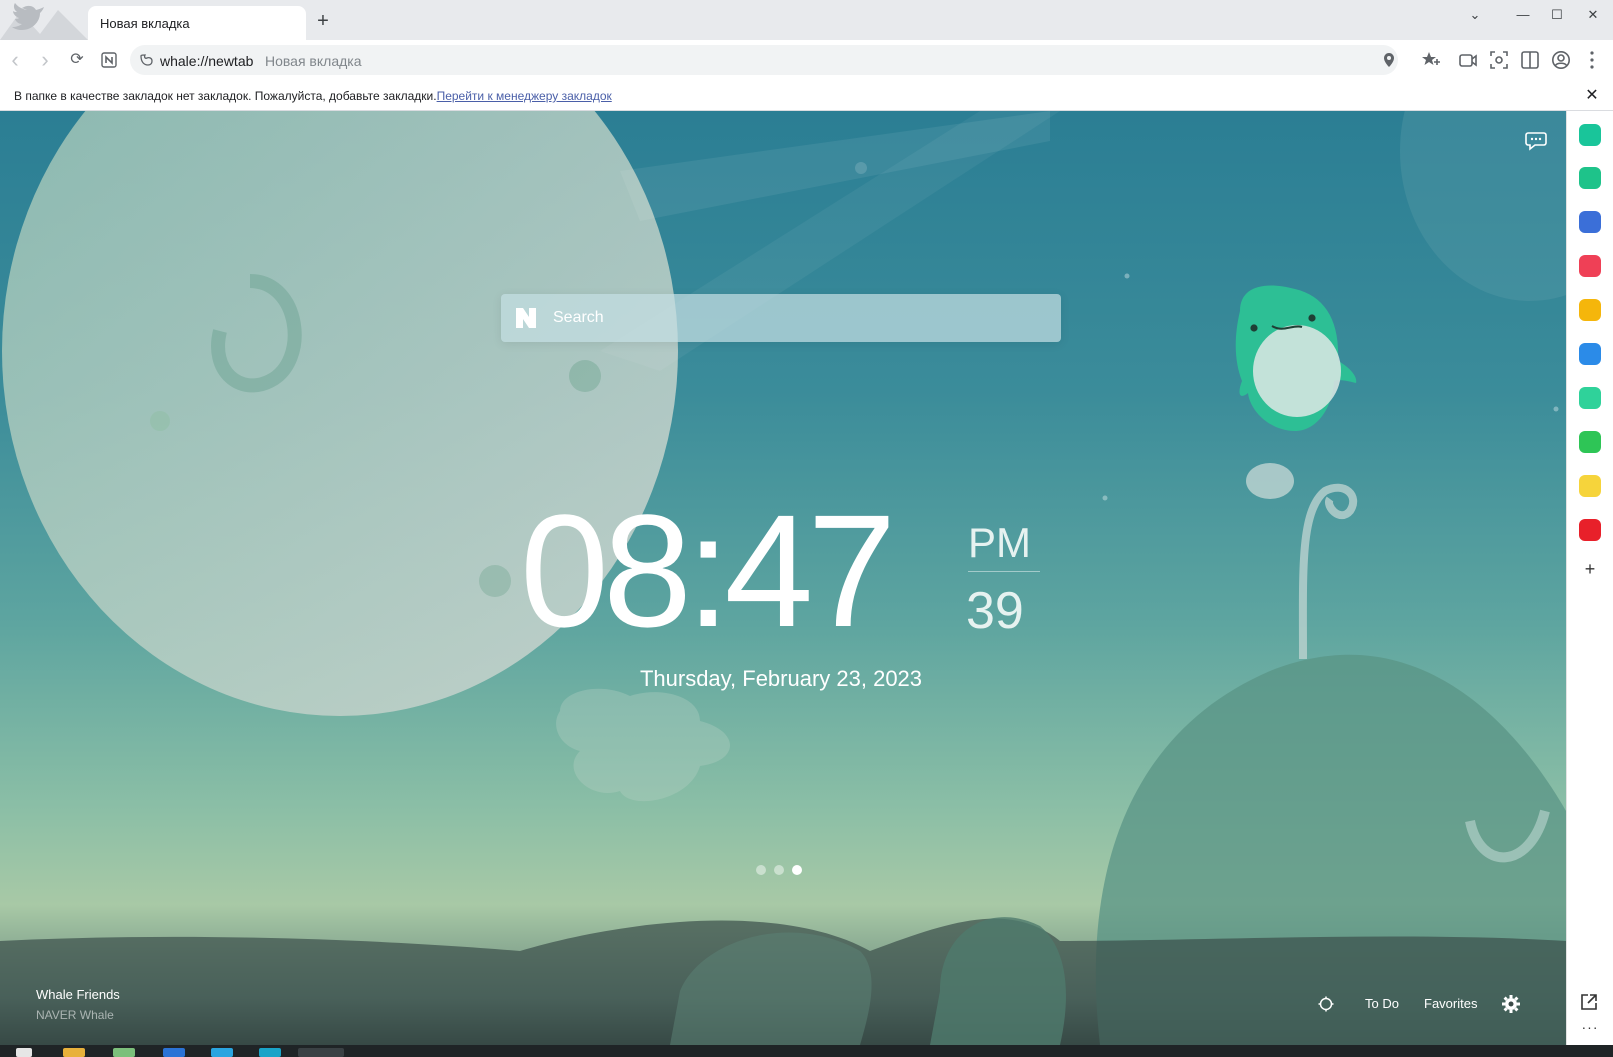 The width and height of the screenshot is (1613, 1057). Describe the element at coordinates (313, 61) in the screenshot. I see `url-page-title: Новая вкладка` at that location.